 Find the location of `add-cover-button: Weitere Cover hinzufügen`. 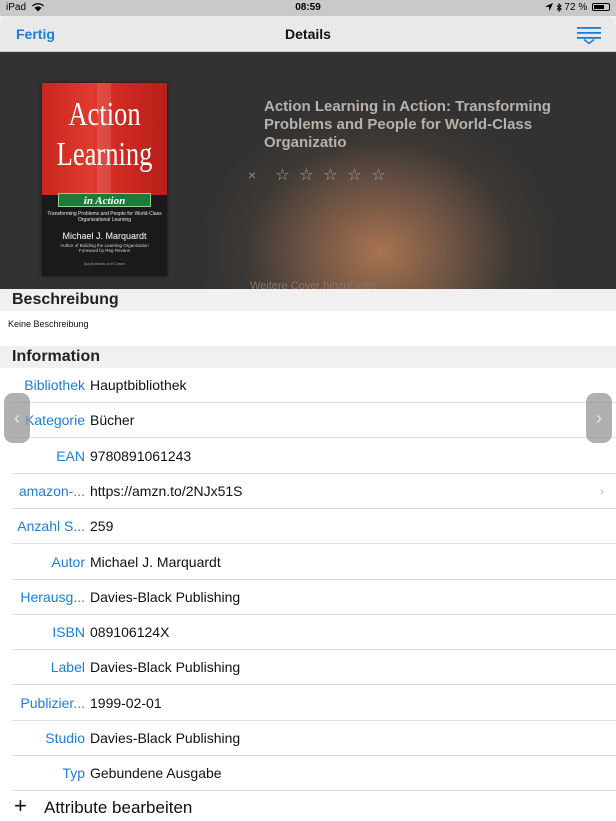

add-cover-button: Weitere Cover hinzufügen is located at coordinates (313, 284).